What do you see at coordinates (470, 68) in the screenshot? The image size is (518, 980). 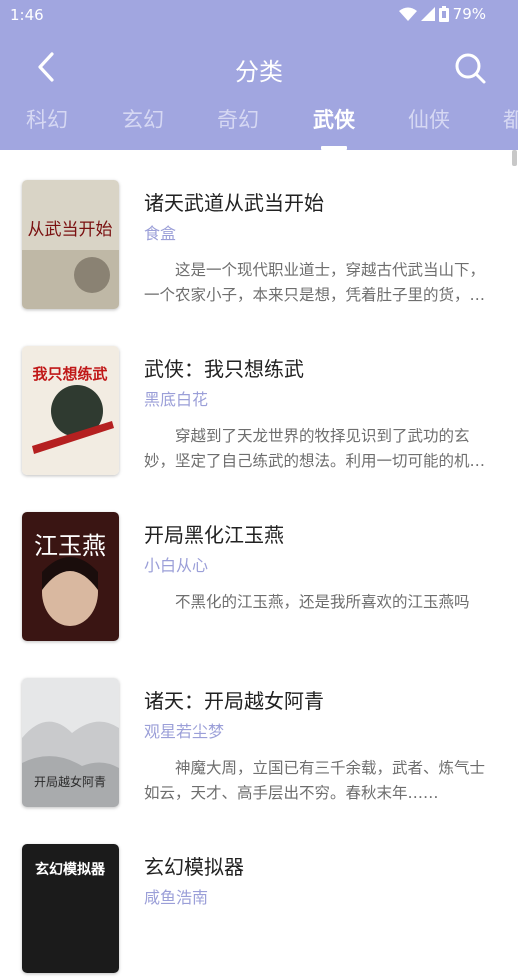 I see `search-icon` at bounding box center [470, 68].